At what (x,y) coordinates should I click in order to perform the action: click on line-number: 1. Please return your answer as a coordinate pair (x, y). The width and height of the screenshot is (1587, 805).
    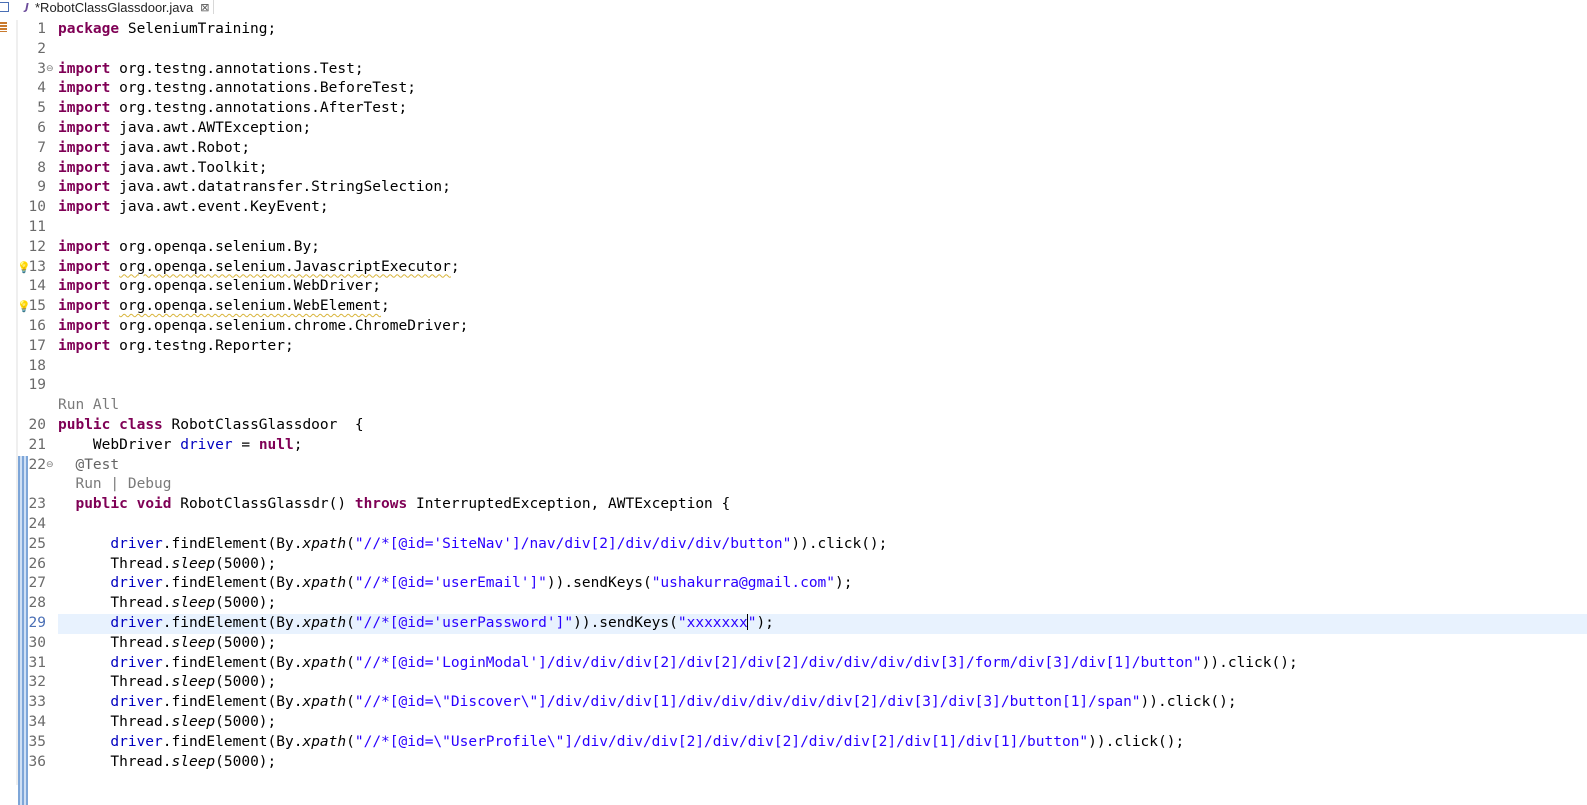
    Looking at the image, I should click on (41, 29).